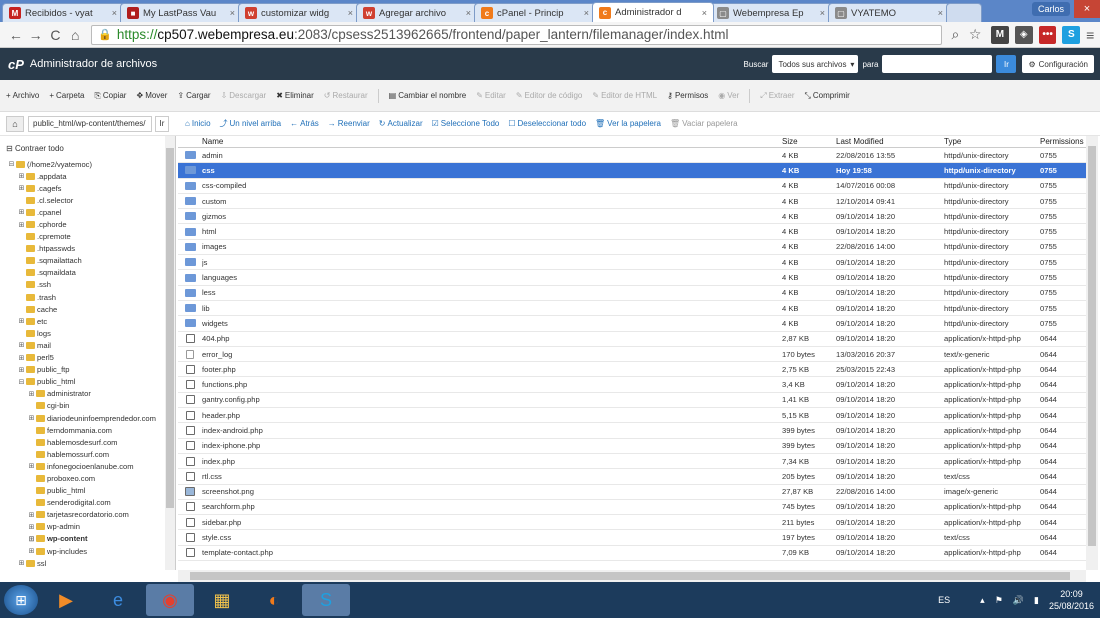 Image resolution: width=1100 pixels, height=618 pixels. Describe the element at coordinates (82, 382) in the screenshot. I see `tree-folder-item: ⊟ public_html` at that location.